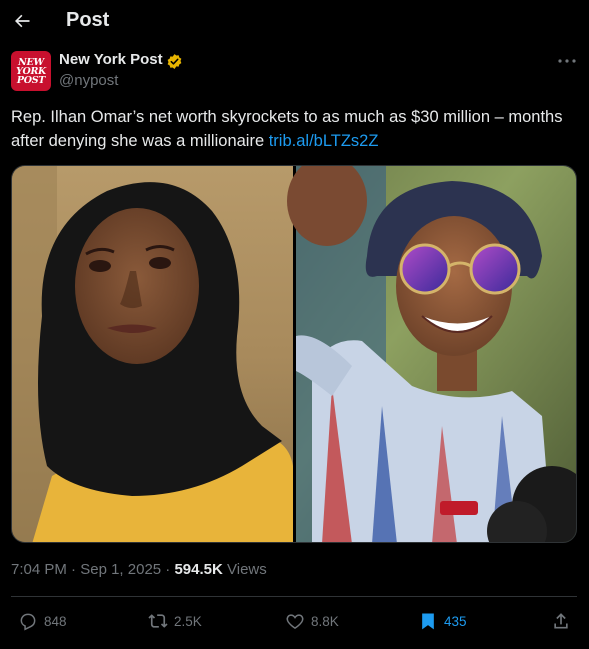  What do you see at coordinates (39, 569) in the screenshot?
I see `post-time: 7:04 PM` at bounding box center [39, 569].